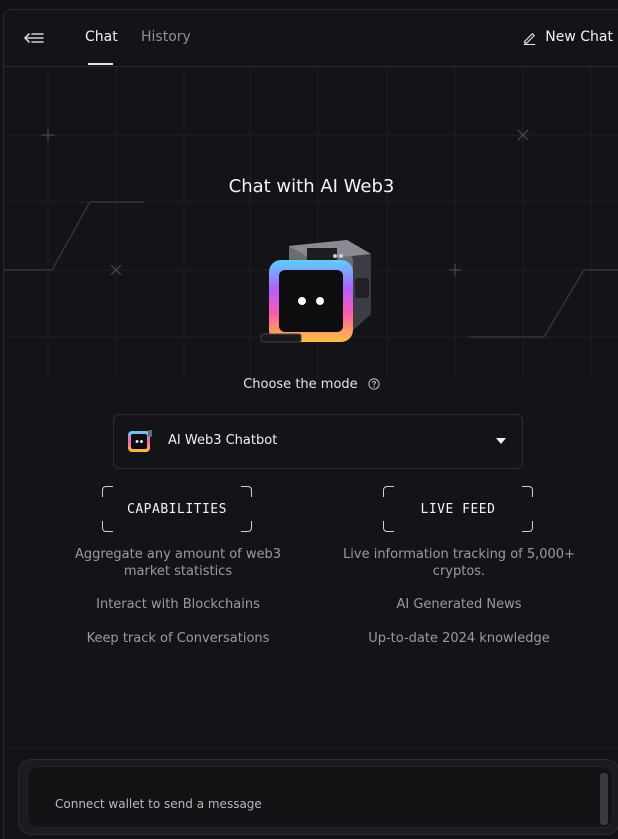  What do you see at coordinates (579, 37) in the screenshot?
I see `new-chat-label: New Chat` at bounding box center [579, 37].